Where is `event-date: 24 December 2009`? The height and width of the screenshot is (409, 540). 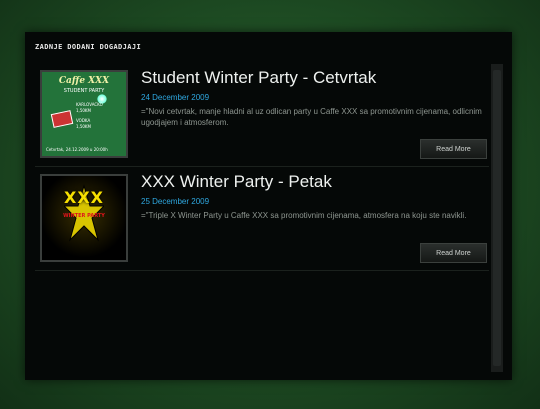
event-date: 24 December 2009 is located at coordinates (175, 97).